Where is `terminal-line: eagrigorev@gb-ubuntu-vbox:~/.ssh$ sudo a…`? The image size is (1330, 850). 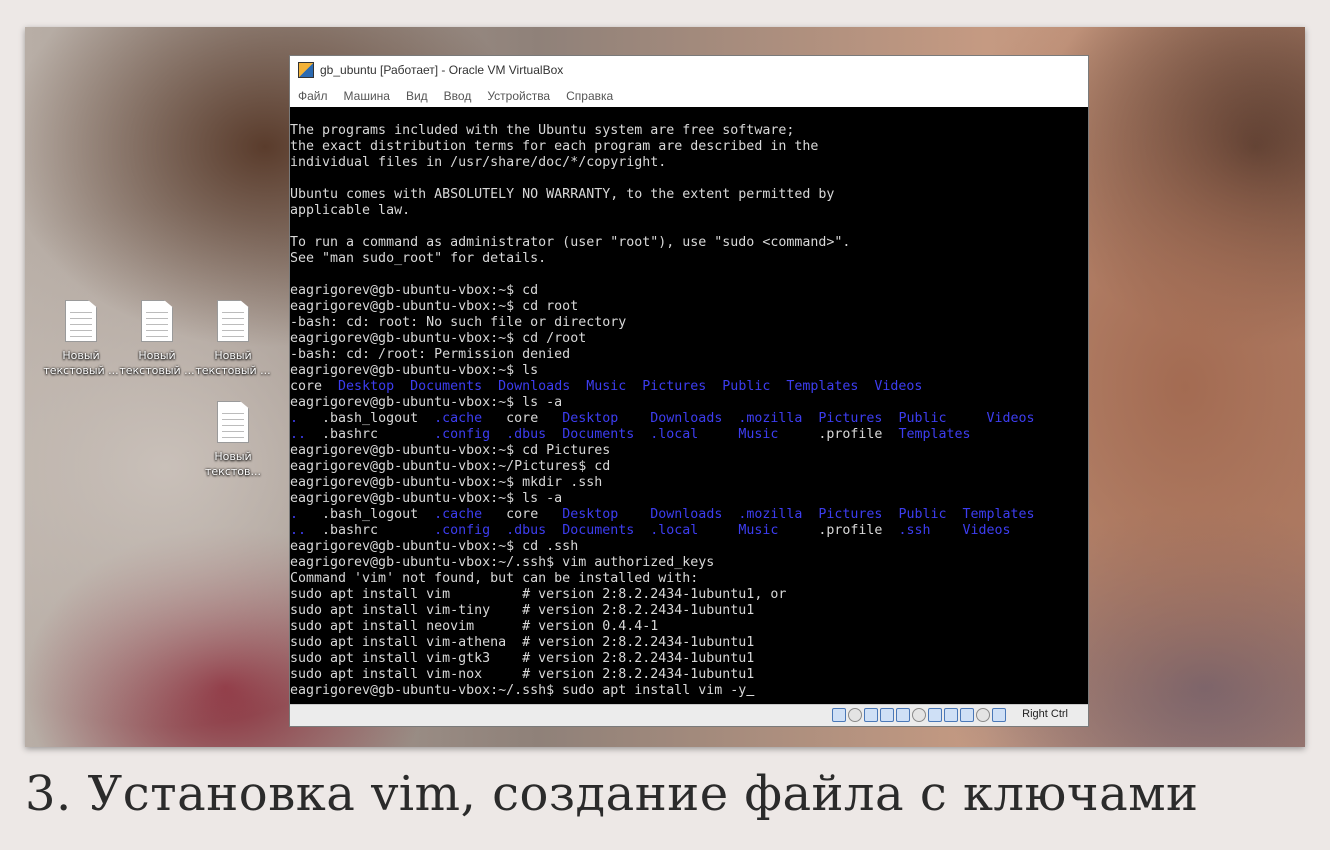
terminal-line: eagrigorev@gb-ubuntu-vbox:~/.ssh$ sudo a… is located at coordinates (522, 690).